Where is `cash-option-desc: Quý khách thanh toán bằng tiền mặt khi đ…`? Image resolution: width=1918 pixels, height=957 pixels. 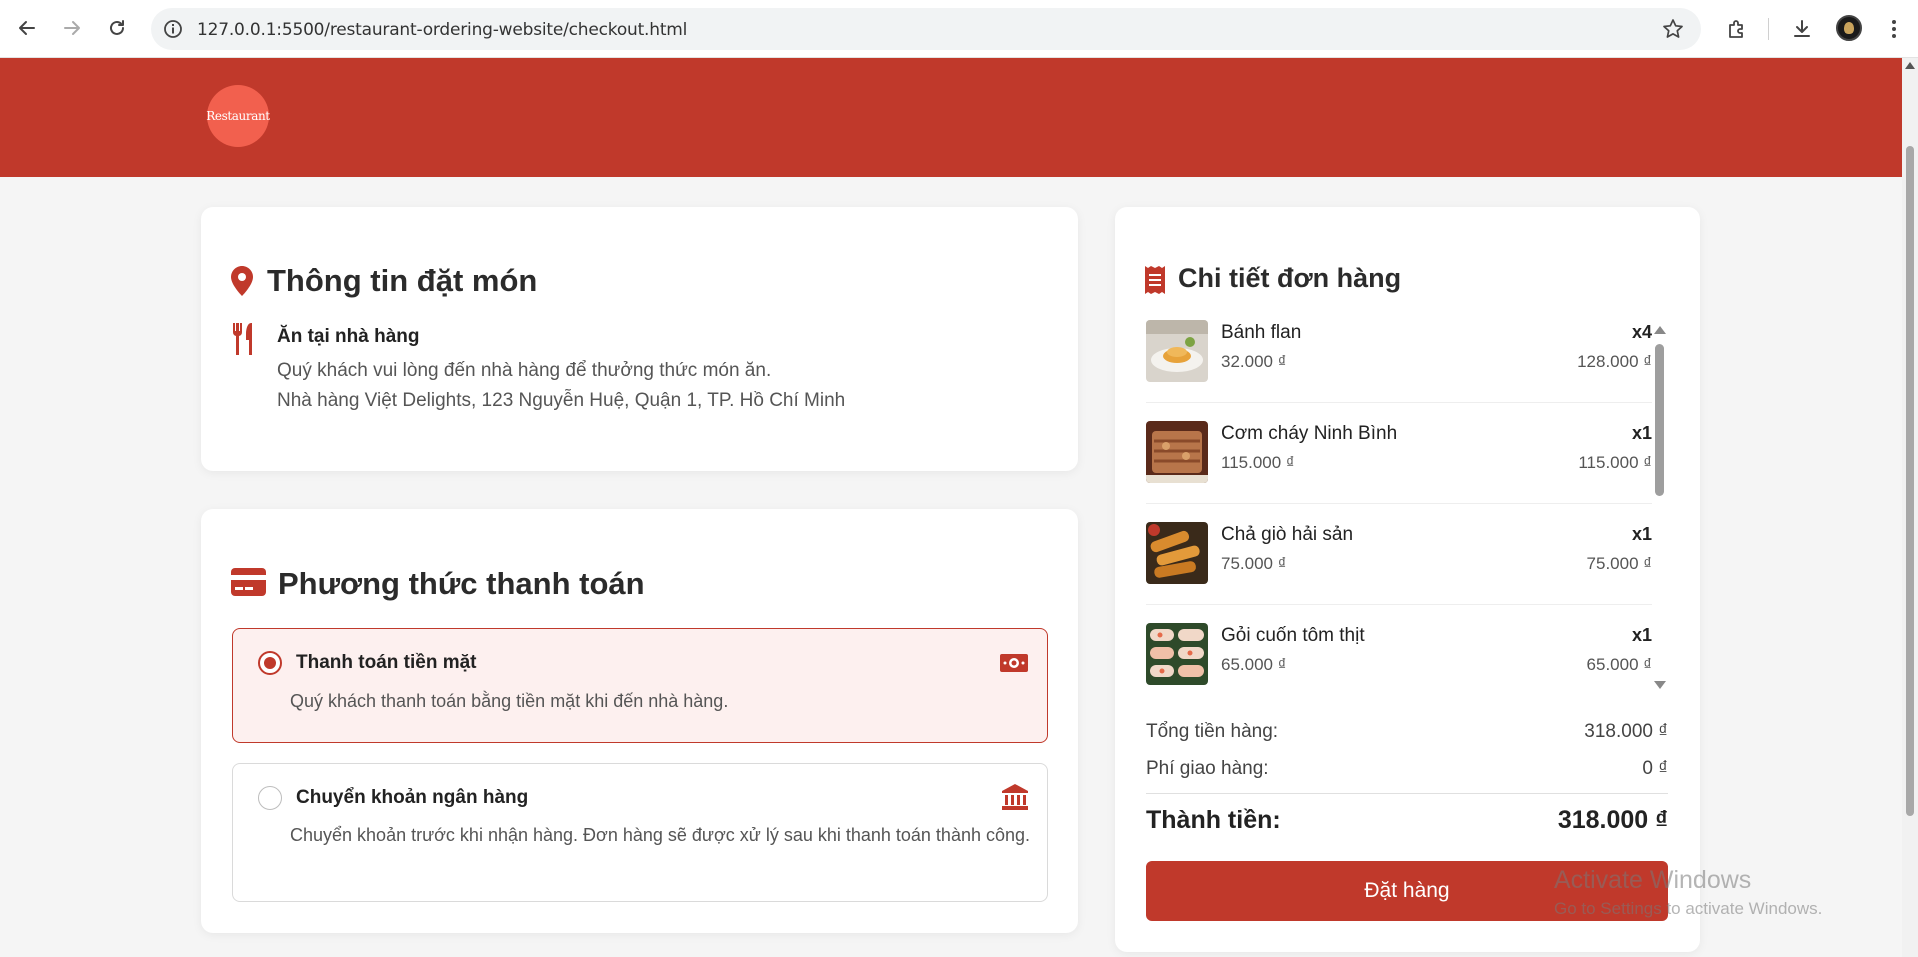 cash-option-desc: Quý khách thanh toán bằng tiền mặt khi đ… is located at coordinates (509, 701).